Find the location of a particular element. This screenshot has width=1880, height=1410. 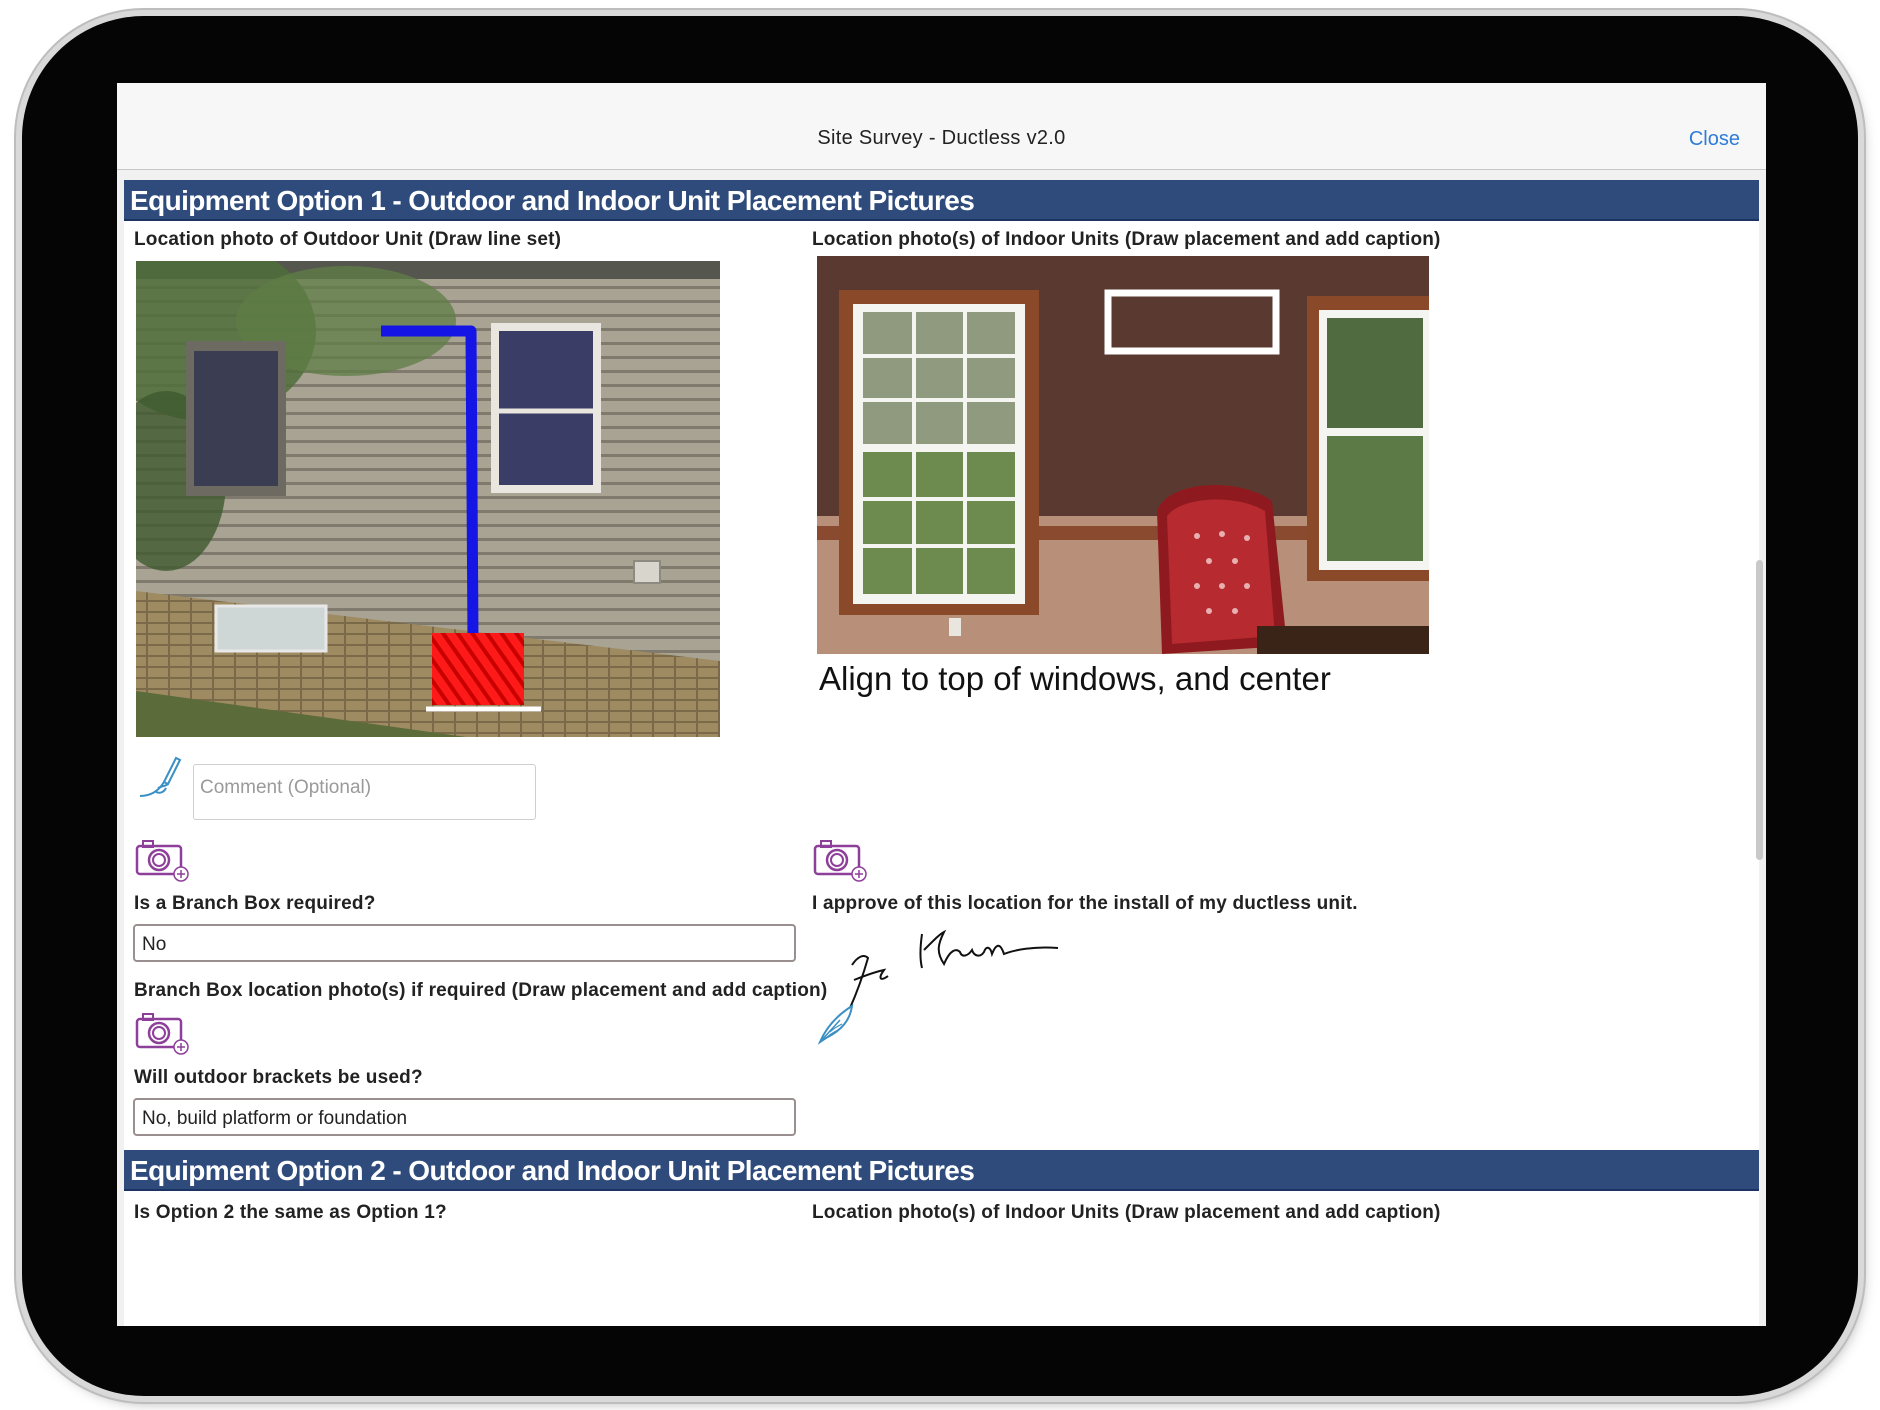

comment-input: Comment (Optional) is located at coordinates (364, 792).